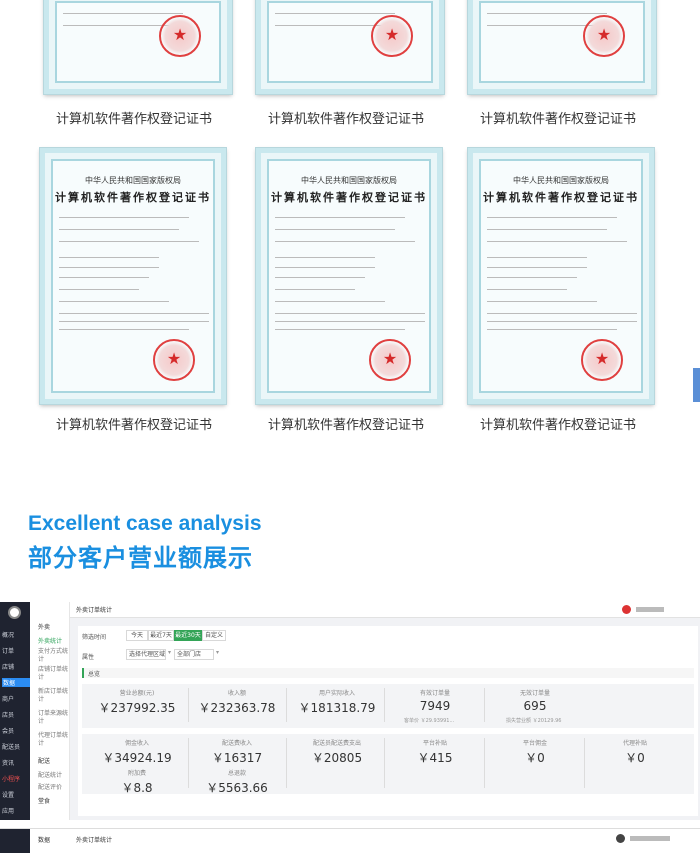 Image resolution: width=700 pixels, height=853 pixels. I want to click on filter-7days-button: 最近7天, so click(161, 635).